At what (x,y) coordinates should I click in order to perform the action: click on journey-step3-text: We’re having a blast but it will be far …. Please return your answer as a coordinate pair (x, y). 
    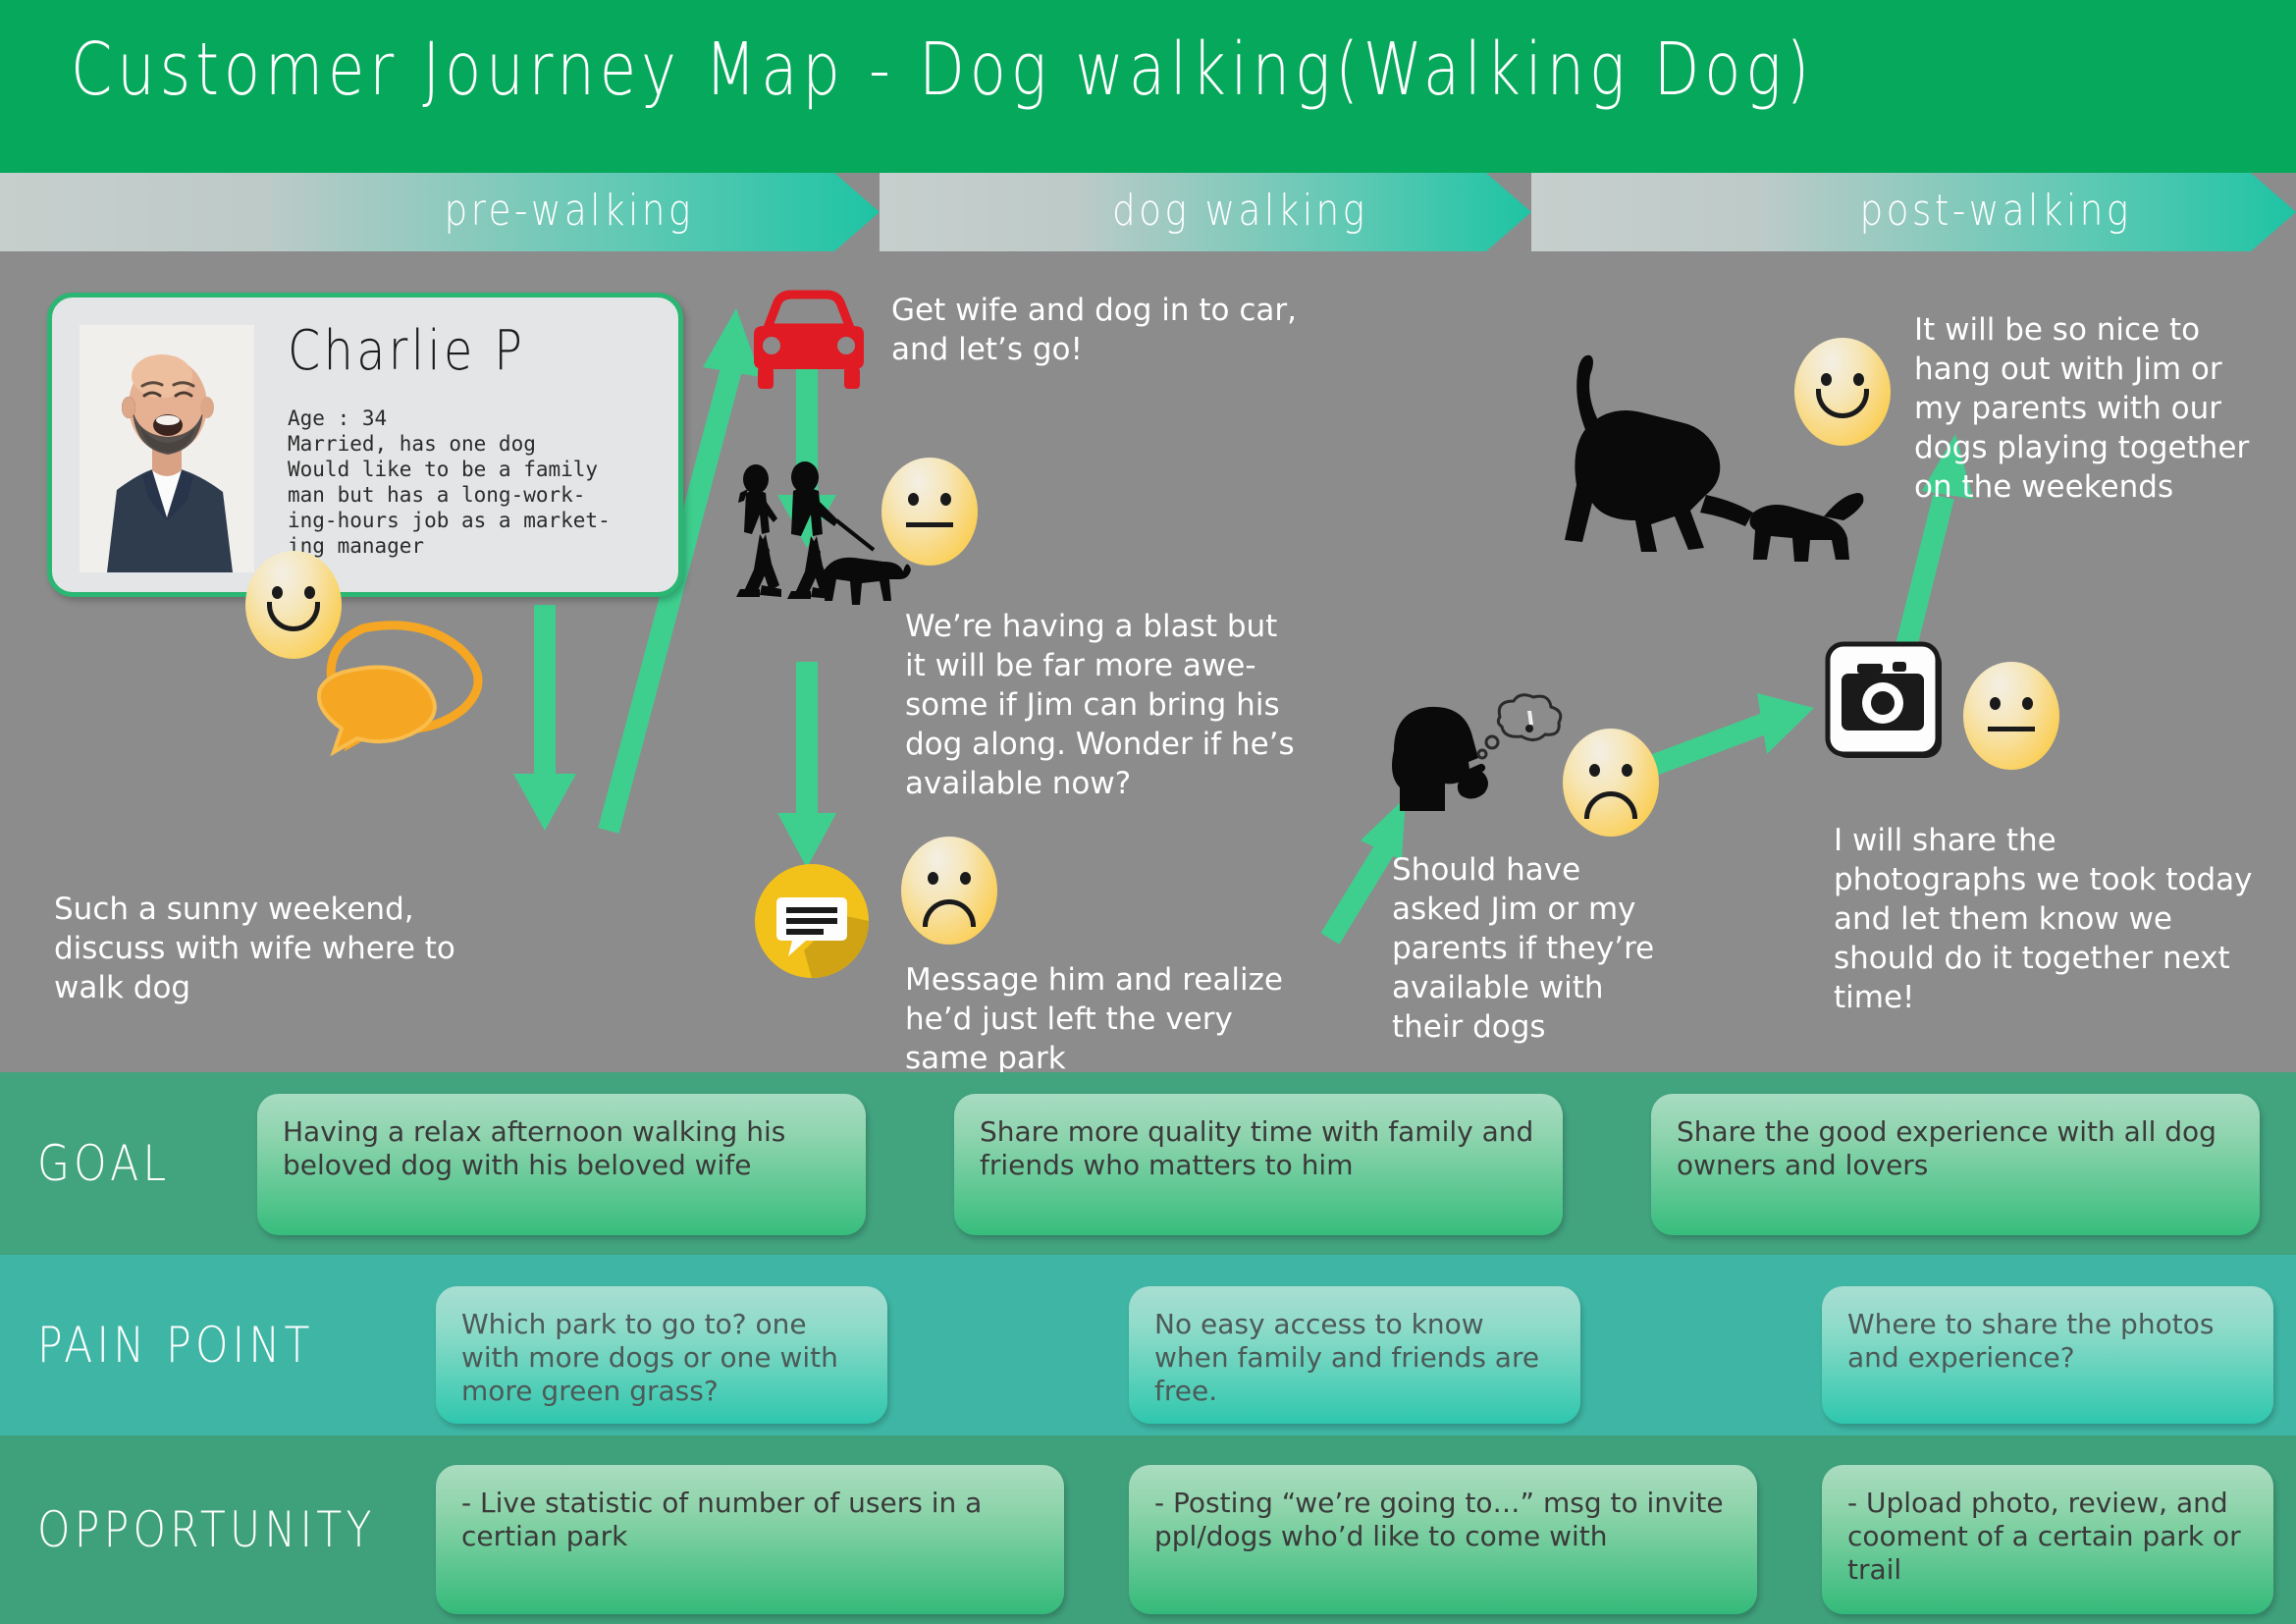
    Looking at the image, I should click on (1100, 705).